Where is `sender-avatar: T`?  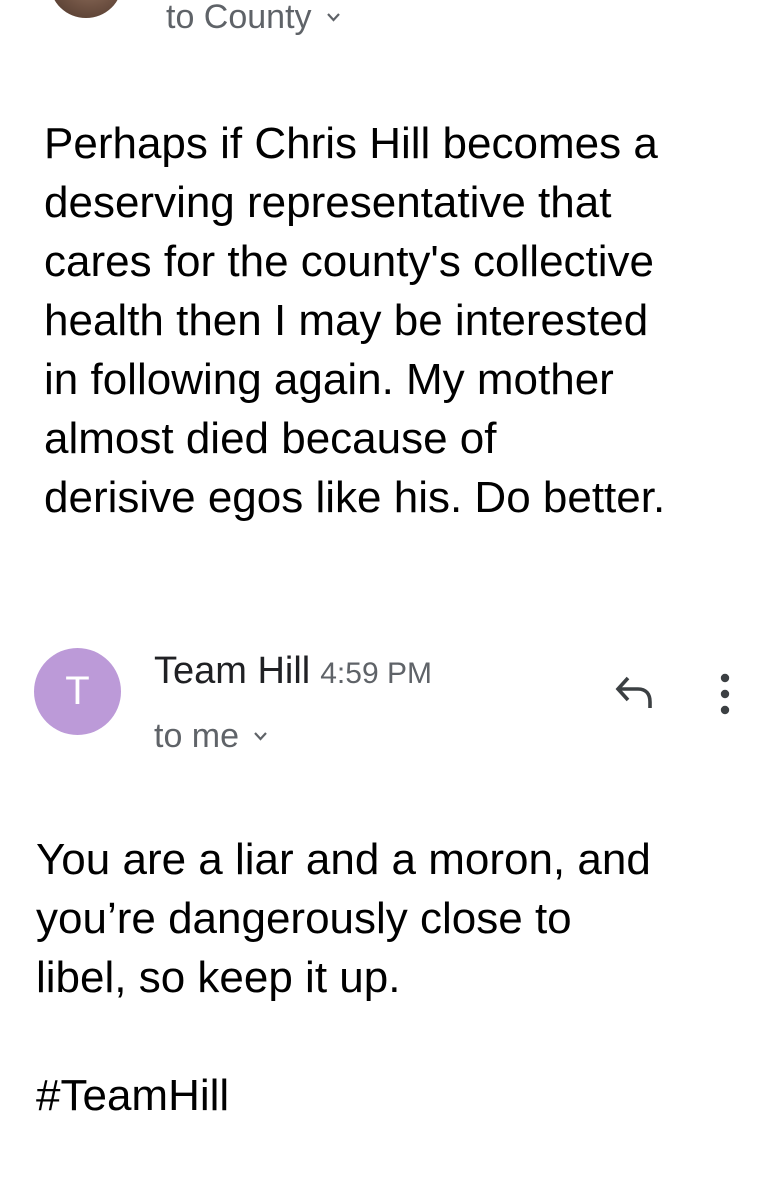 sender-avatar: T is located at coordinates (77, 691).